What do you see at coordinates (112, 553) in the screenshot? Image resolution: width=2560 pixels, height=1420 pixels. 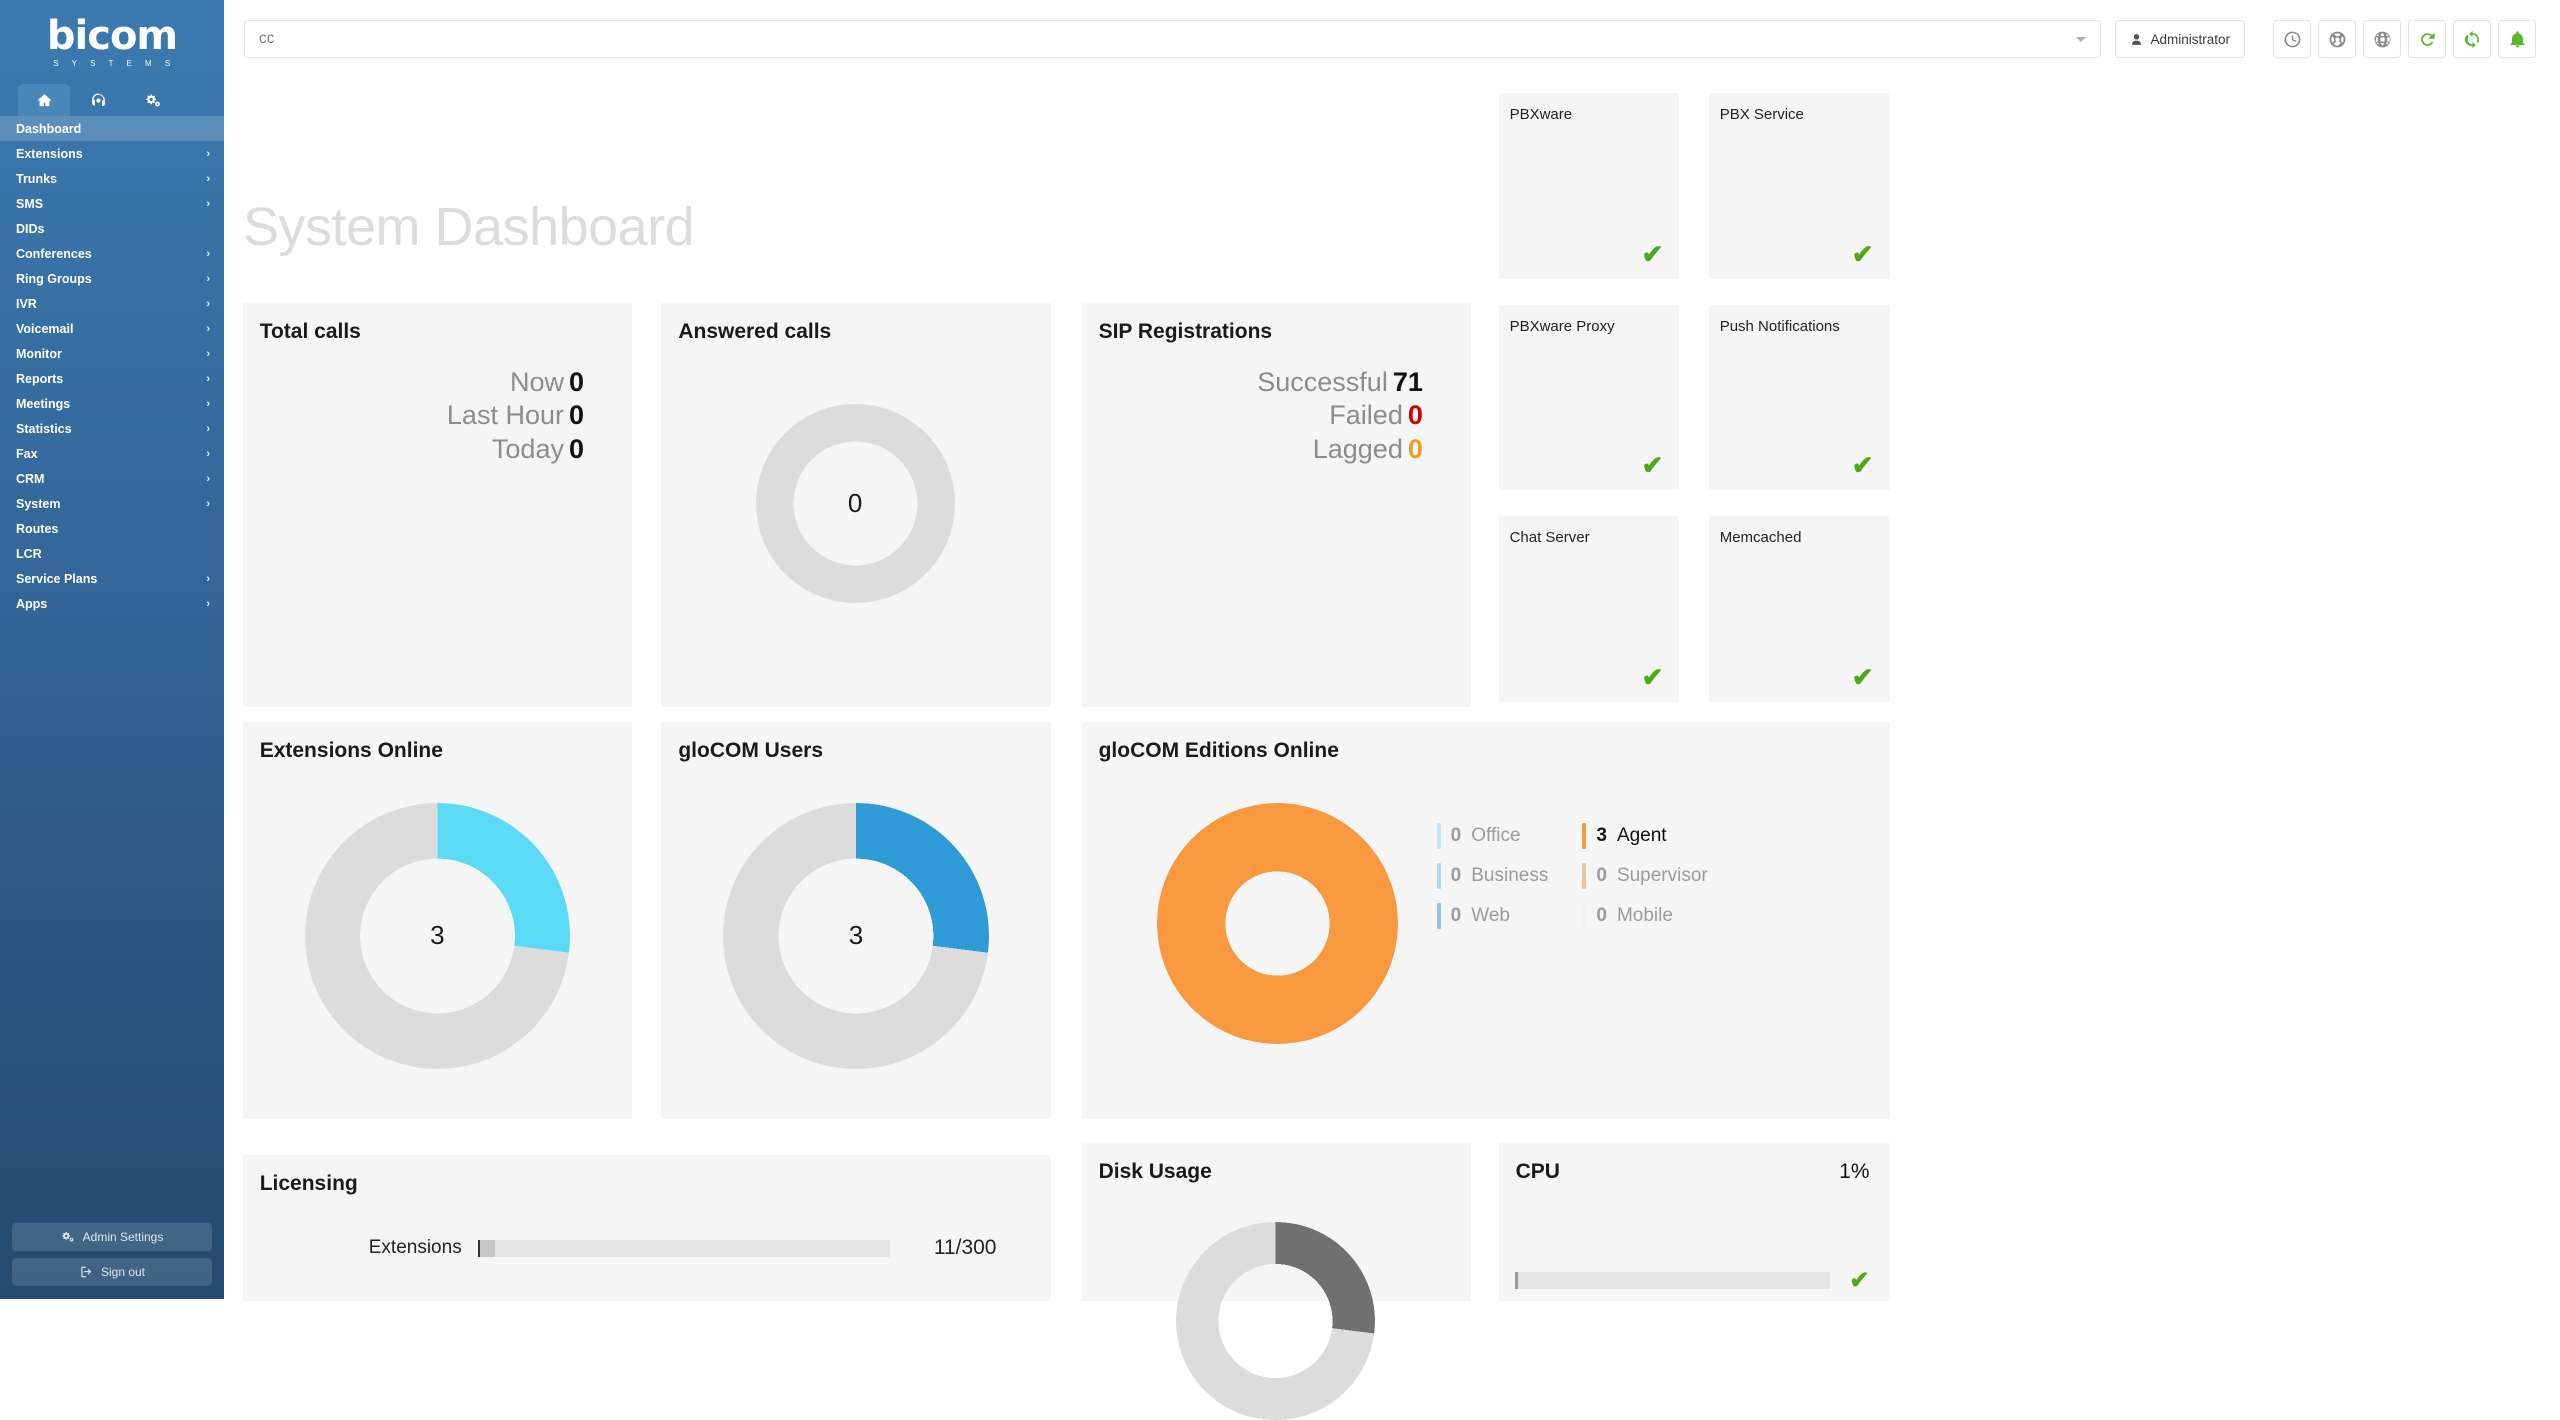 I see `sidebar-item-lcr: LCR` at bounding box center [112, 553].